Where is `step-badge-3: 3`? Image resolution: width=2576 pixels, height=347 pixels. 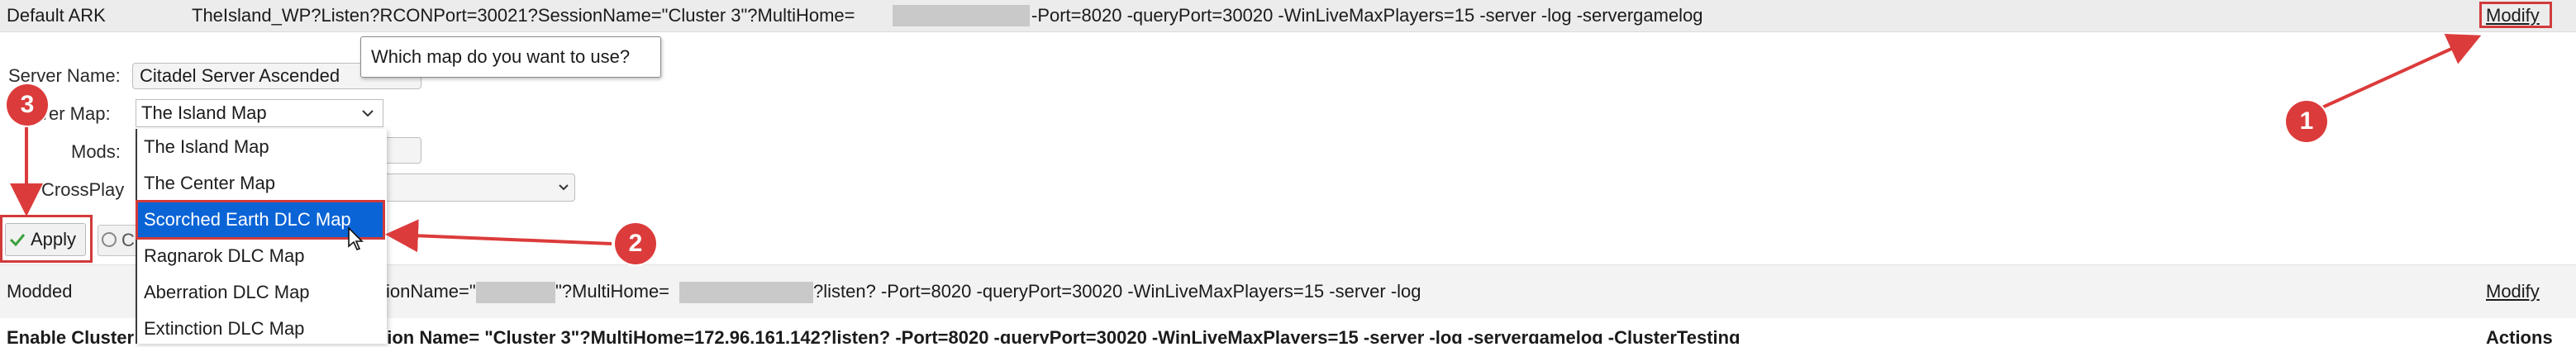
step-badge-3: 3 is located at coordinates (28, 105).